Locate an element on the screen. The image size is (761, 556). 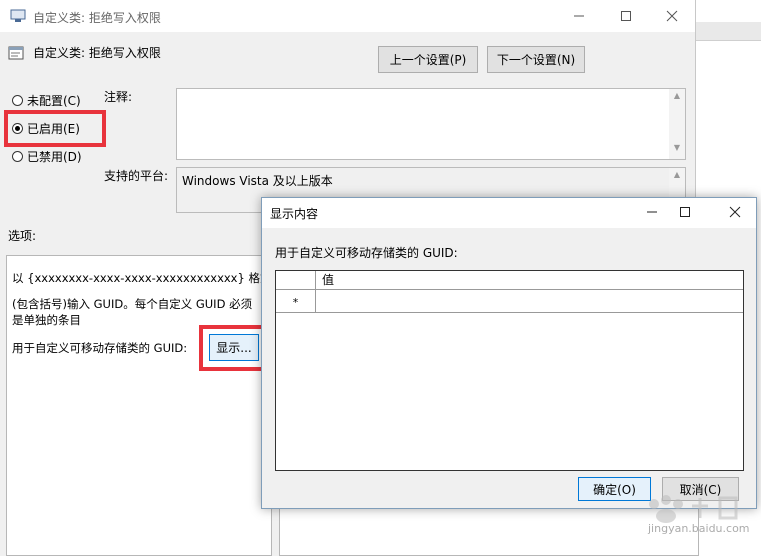
setting-icon is located at coordinates (16, 53).